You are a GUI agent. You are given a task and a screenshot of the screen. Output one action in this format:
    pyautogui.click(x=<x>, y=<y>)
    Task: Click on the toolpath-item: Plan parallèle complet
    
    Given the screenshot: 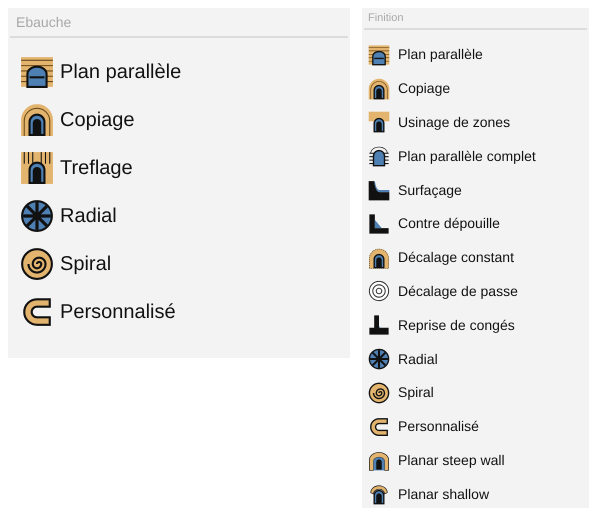 What is the action you would take?
    pyautogui.click(x=475, y=156)
    